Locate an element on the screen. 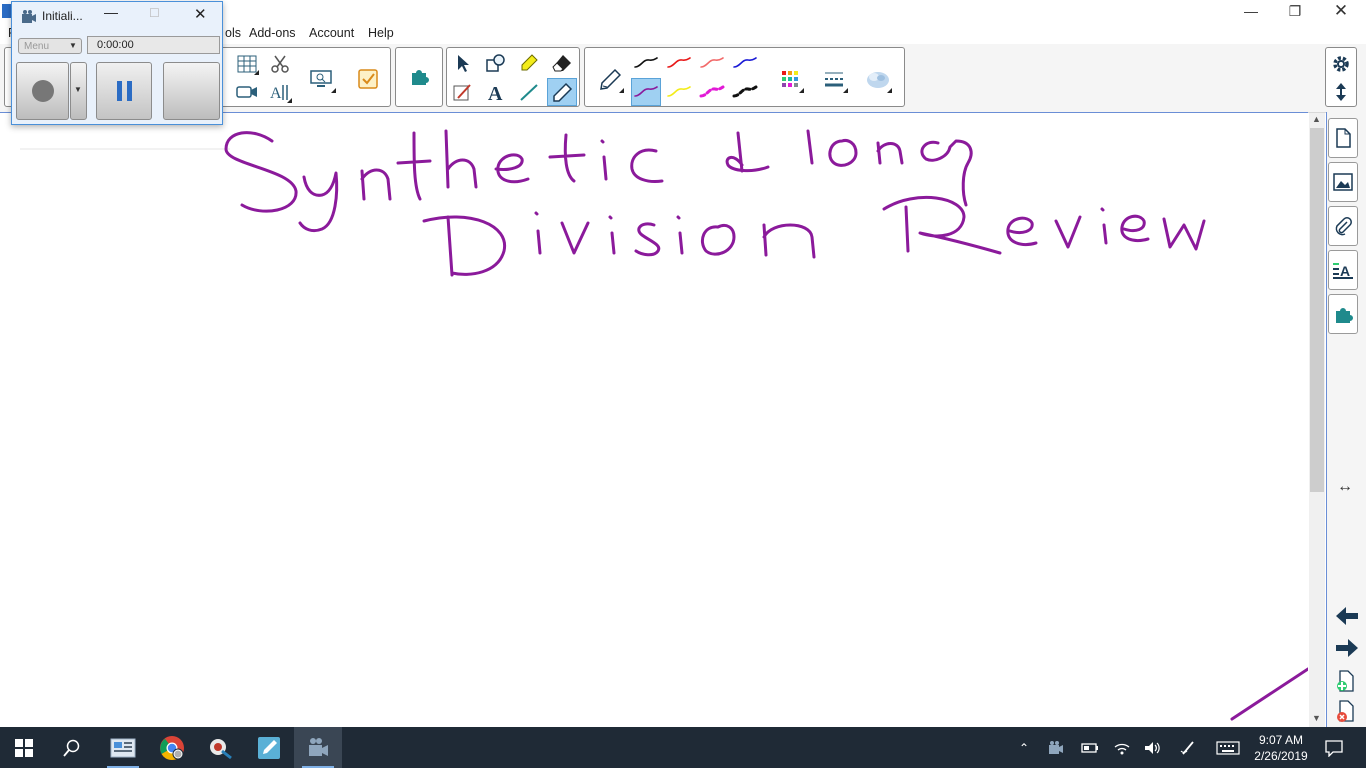 This screenshot has width=1366, height=768. color-palette-icon is located at coordinates (790, 79).